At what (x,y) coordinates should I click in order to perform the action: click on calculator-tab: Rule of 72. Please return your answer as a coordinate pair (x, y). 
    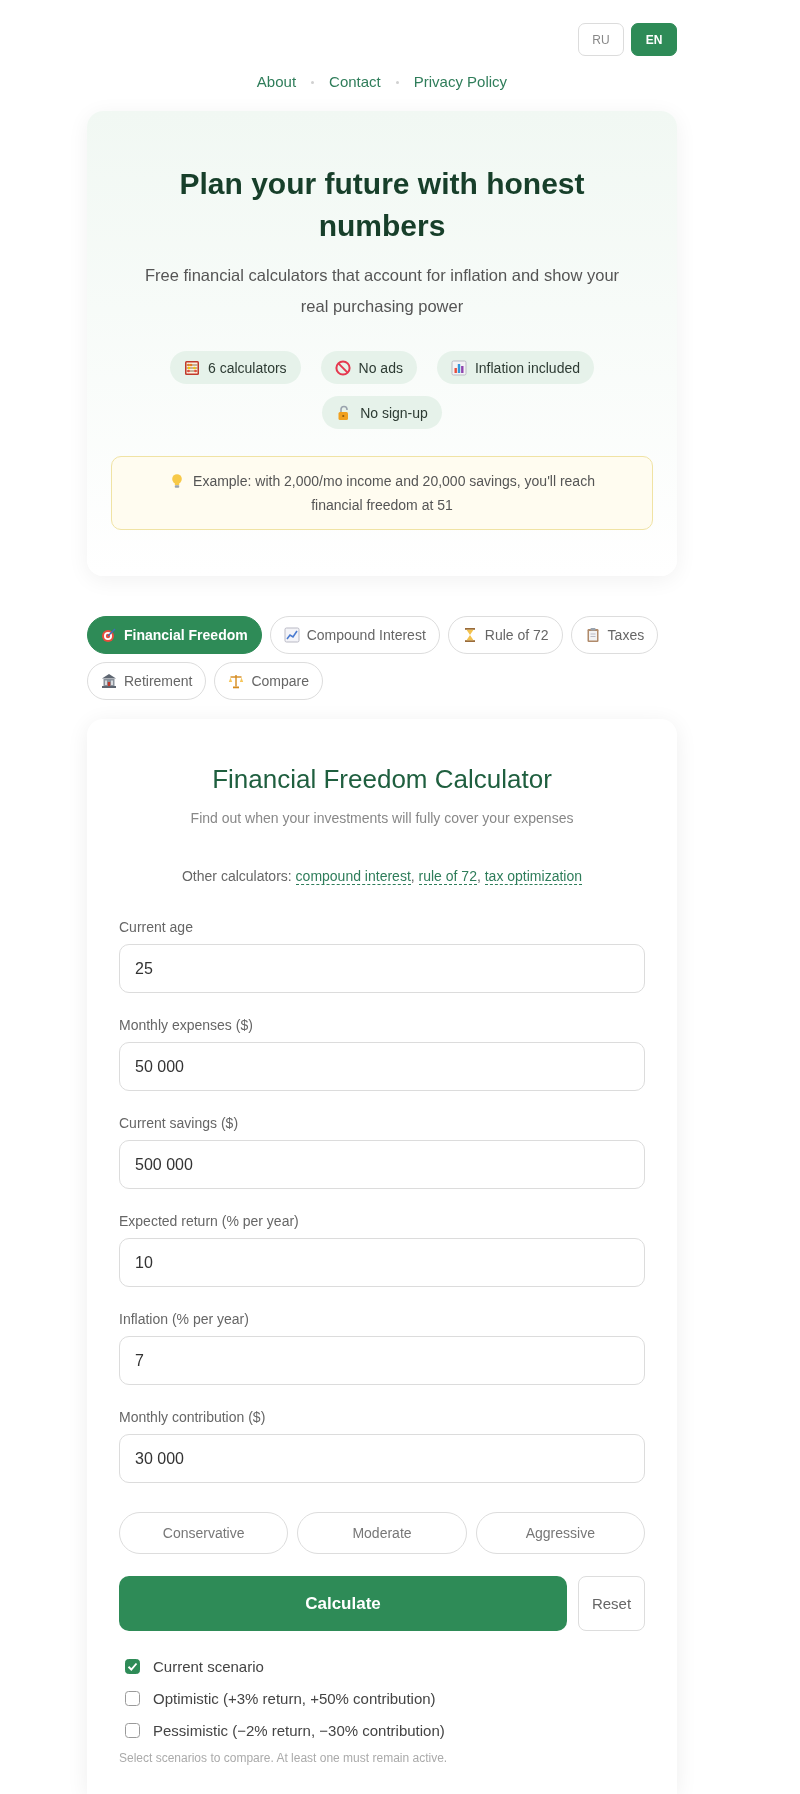
    Looking at the image, I should click on (505, 635).